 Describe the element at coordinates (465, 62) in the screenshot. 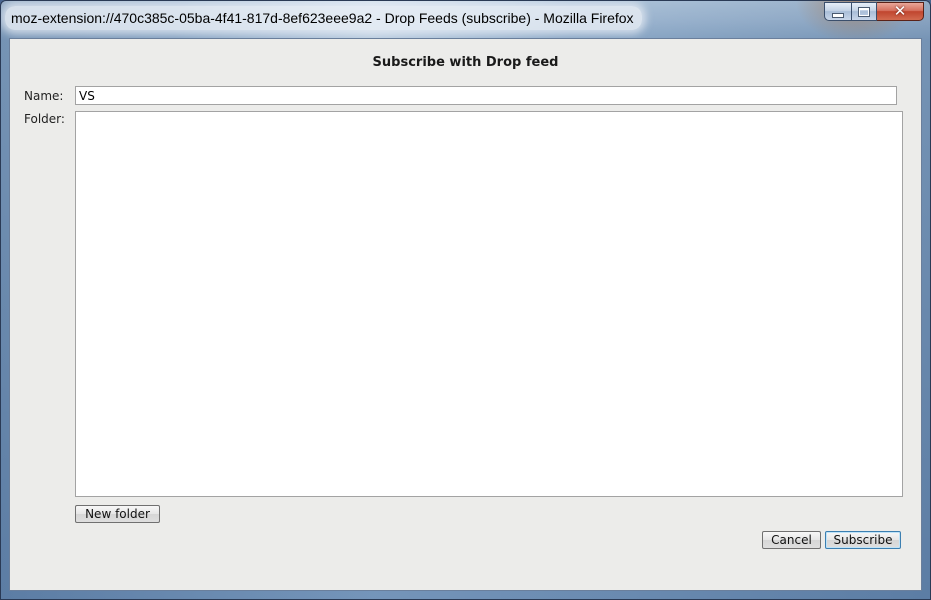

I see `dialog-title: Subscribe with Drop feed` at that location.